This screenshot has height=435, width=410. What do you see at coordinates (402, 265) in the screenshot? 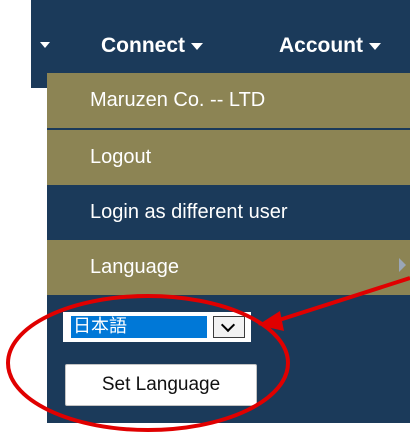
I see `chevron-right-icon` at bounding box center [402, 265].